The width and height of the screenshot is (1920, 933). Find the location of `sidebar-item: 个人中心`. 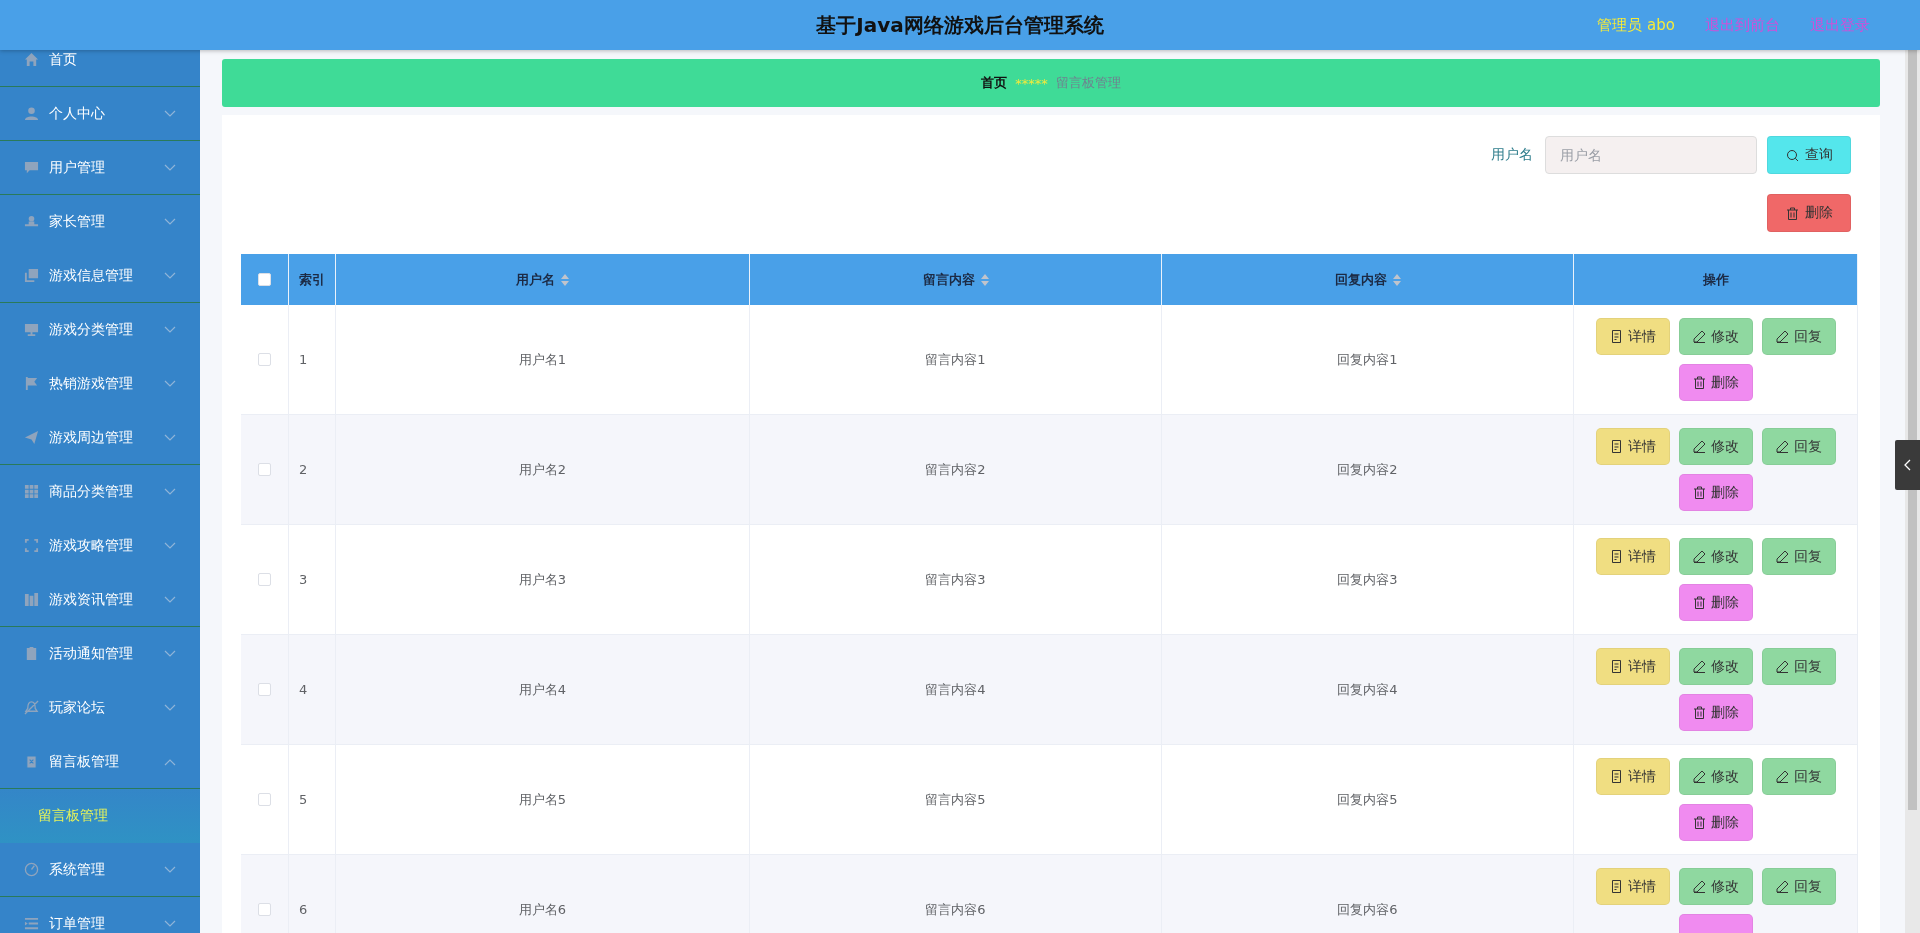

sidebar-item: 个人中心 is located at coordinates (100, 114).